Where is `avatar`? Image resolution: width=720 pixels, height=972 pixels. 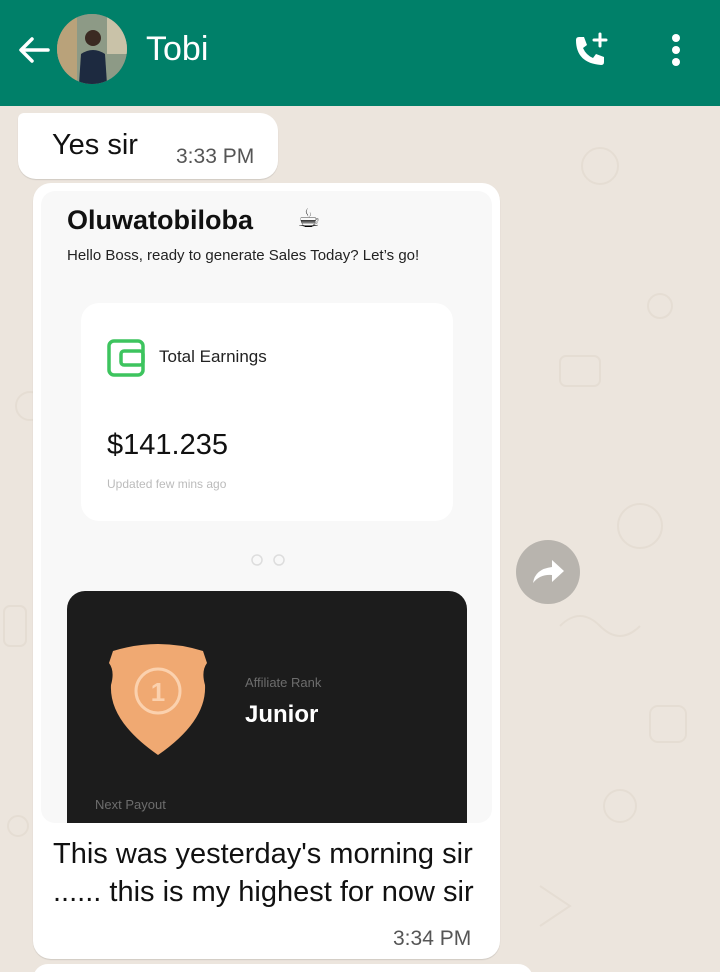
avatar is located at coordinates (92, 49).